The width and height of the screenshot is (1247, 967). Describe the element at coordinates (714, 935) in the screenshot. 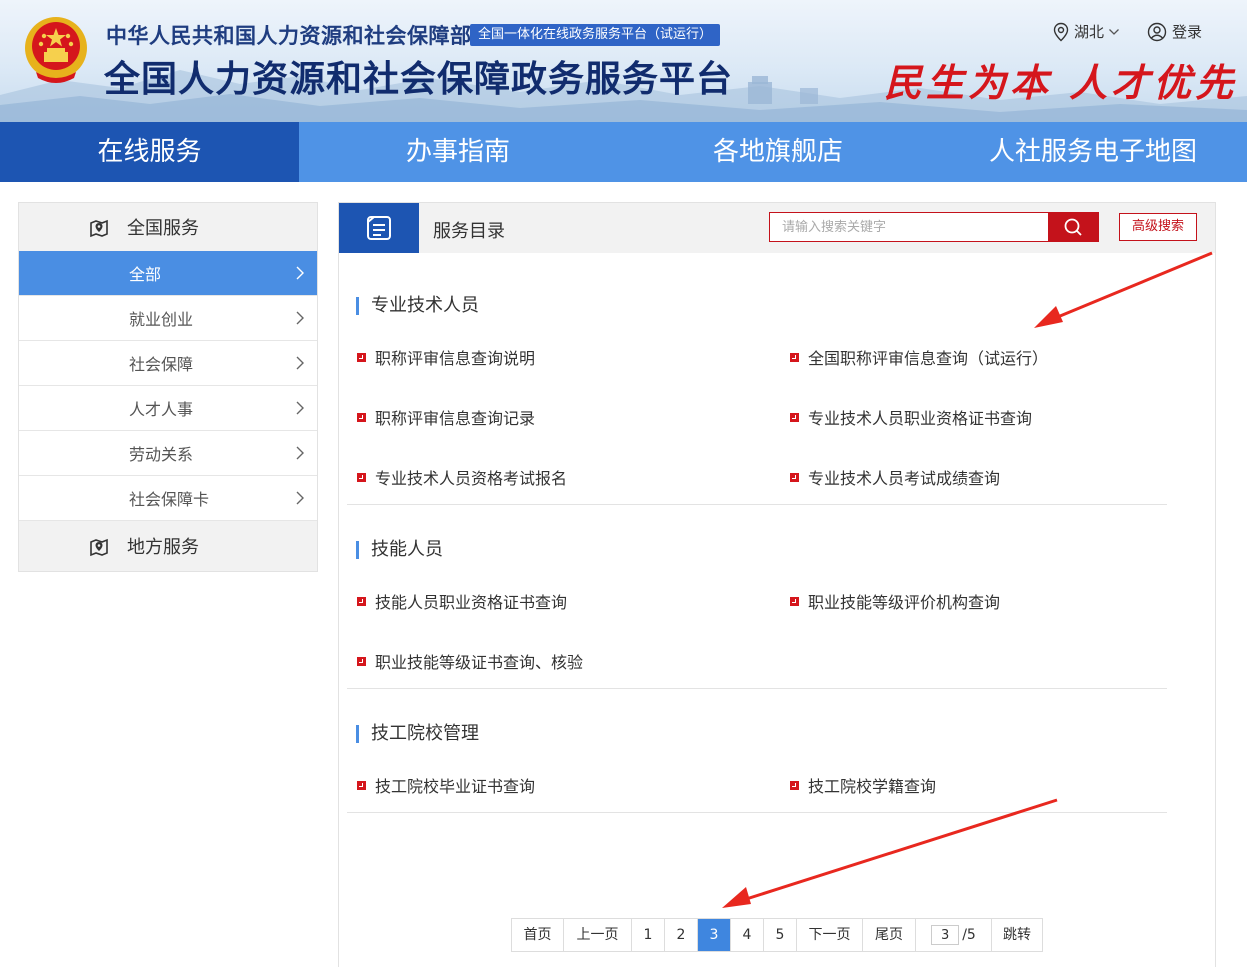

I see `page-3-current: 3` at that location.